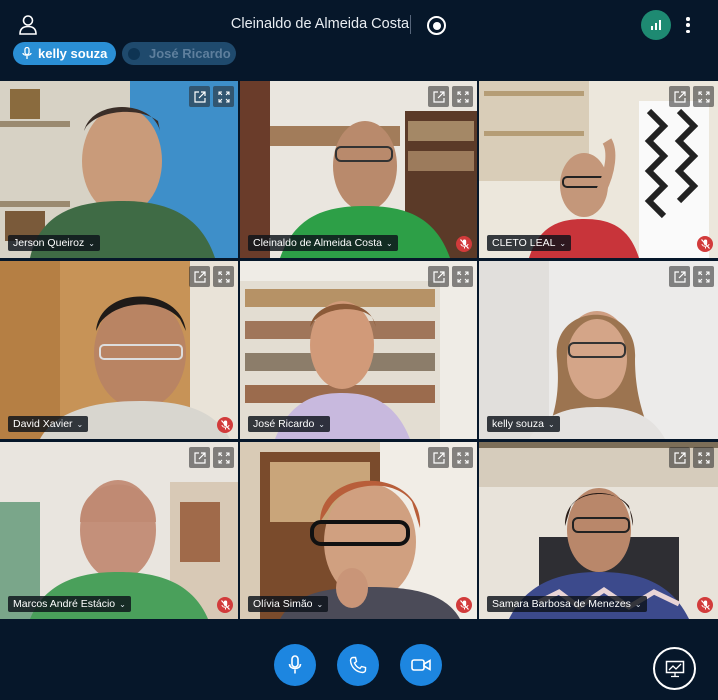 The image size is (718, 700). I want to click on meeting-title: Cleinaldo de Almeida Costa, so click(320, 24).